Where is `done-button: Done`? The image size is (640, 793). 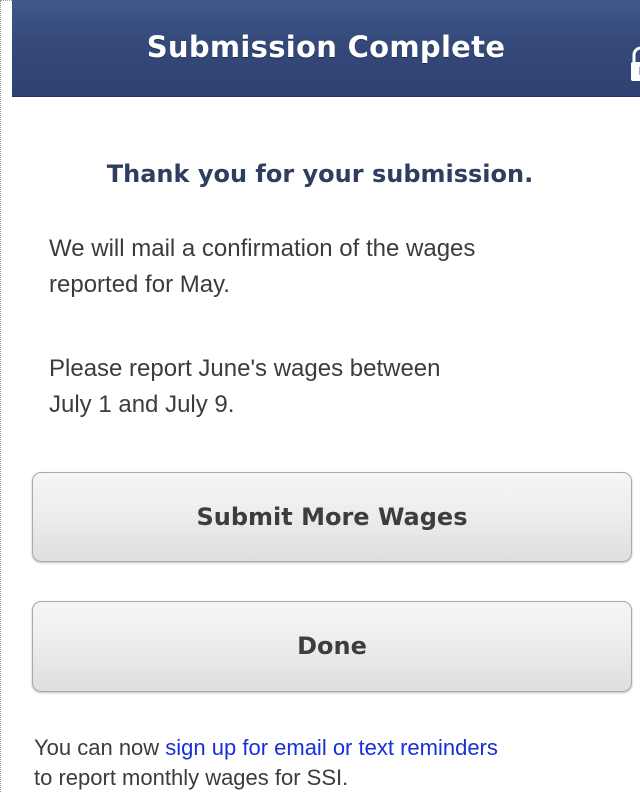 done-button: Done is located at coordinates (332, 646).